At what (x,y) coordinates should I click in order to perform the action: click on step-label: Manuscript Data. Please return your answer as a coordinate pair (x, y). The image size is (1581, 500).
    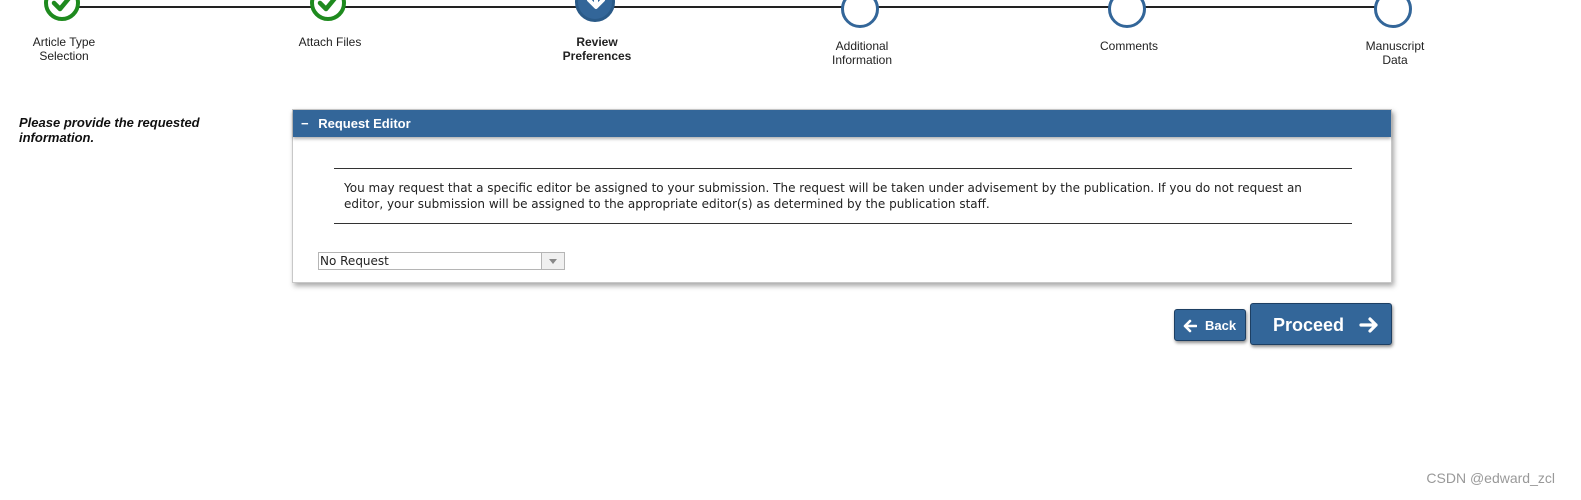
    Looking at the image, I should click on (1395, 53).